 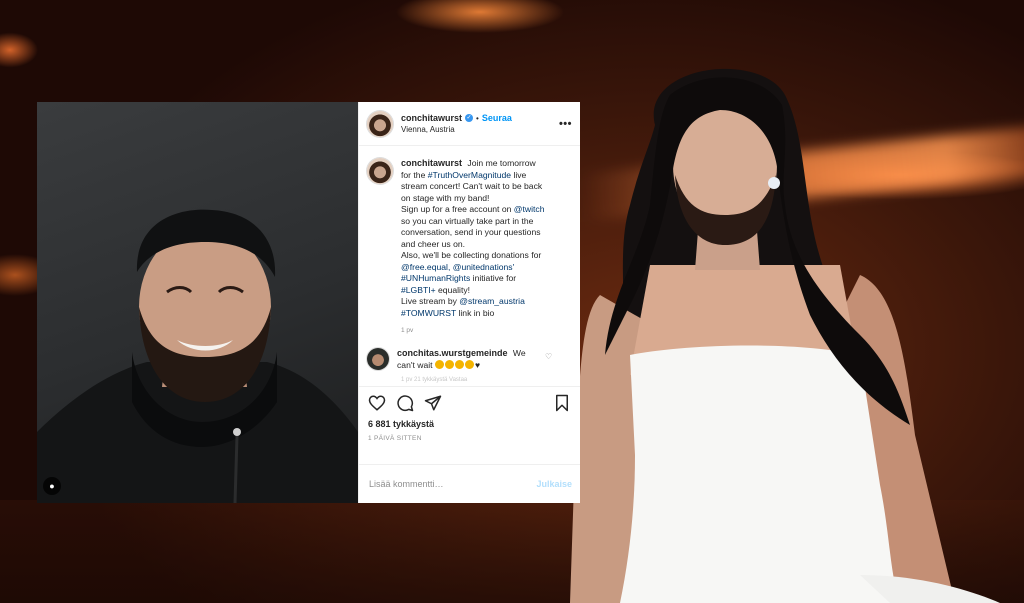 I want to click on like-count: 6 881 tykkäystä, so click(x=469, y=424).